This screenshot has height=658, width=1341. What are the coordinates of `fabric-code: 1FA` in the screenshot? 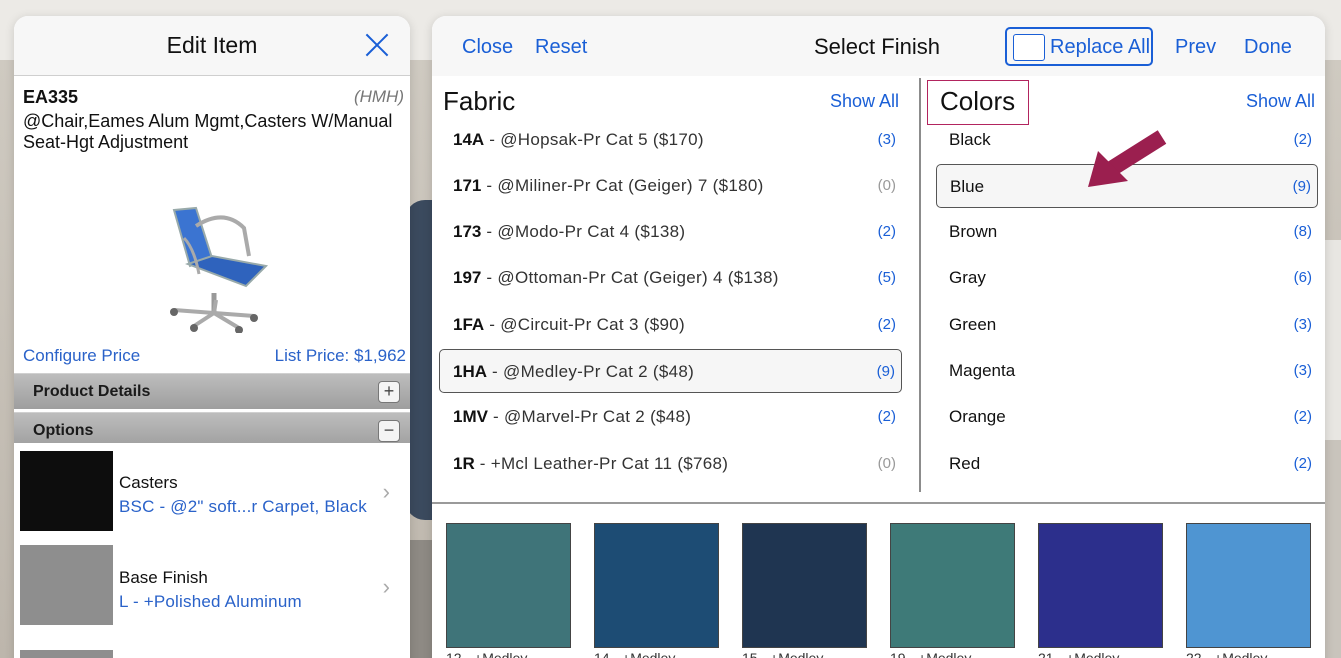 It's located at (469, 324).